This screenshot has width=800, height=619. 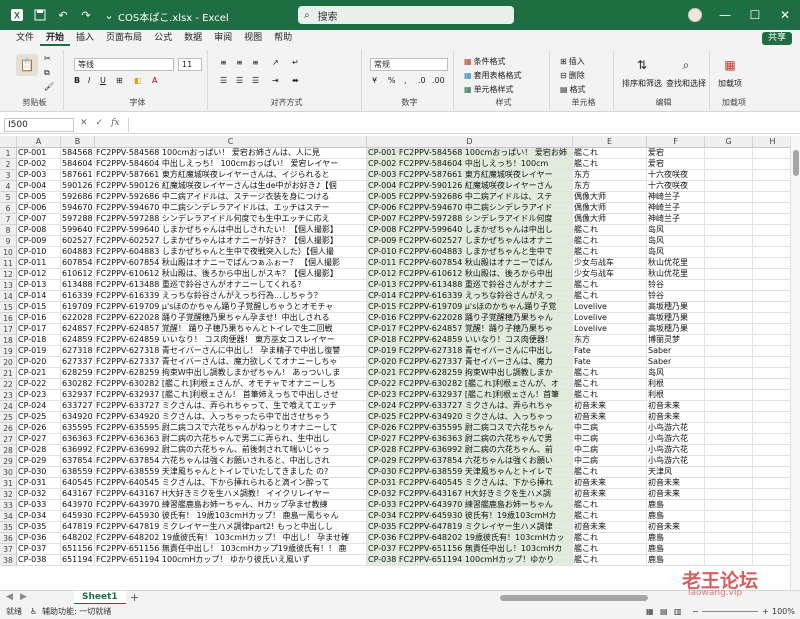 What do you see at coordinates (85, 38) in the screenshot?
I see `tab-insert: 插入` at bounding box center [85, 38].